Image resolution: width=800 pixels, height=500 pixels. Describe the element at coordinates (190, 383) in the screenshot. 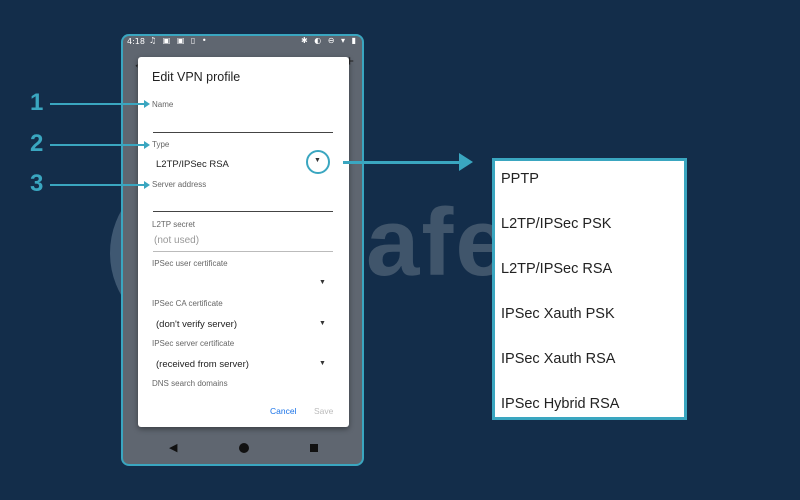

I see `dns-label: DNS search domains` at that location.